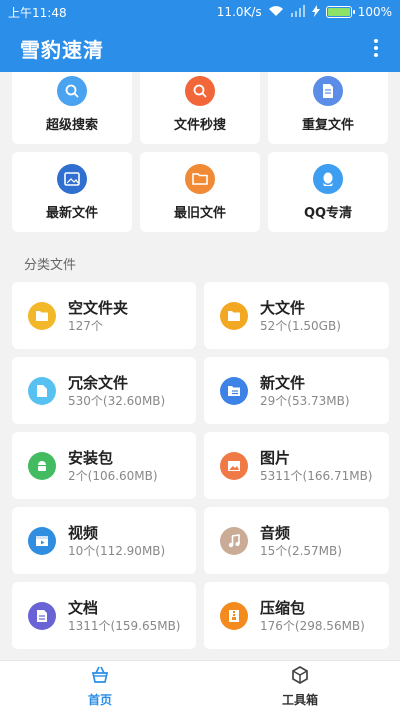 The image size is (400, 711). Describe the element at coordinates (328, 213) in the screenshot. I see `tool-label: QQ专清` at that location.